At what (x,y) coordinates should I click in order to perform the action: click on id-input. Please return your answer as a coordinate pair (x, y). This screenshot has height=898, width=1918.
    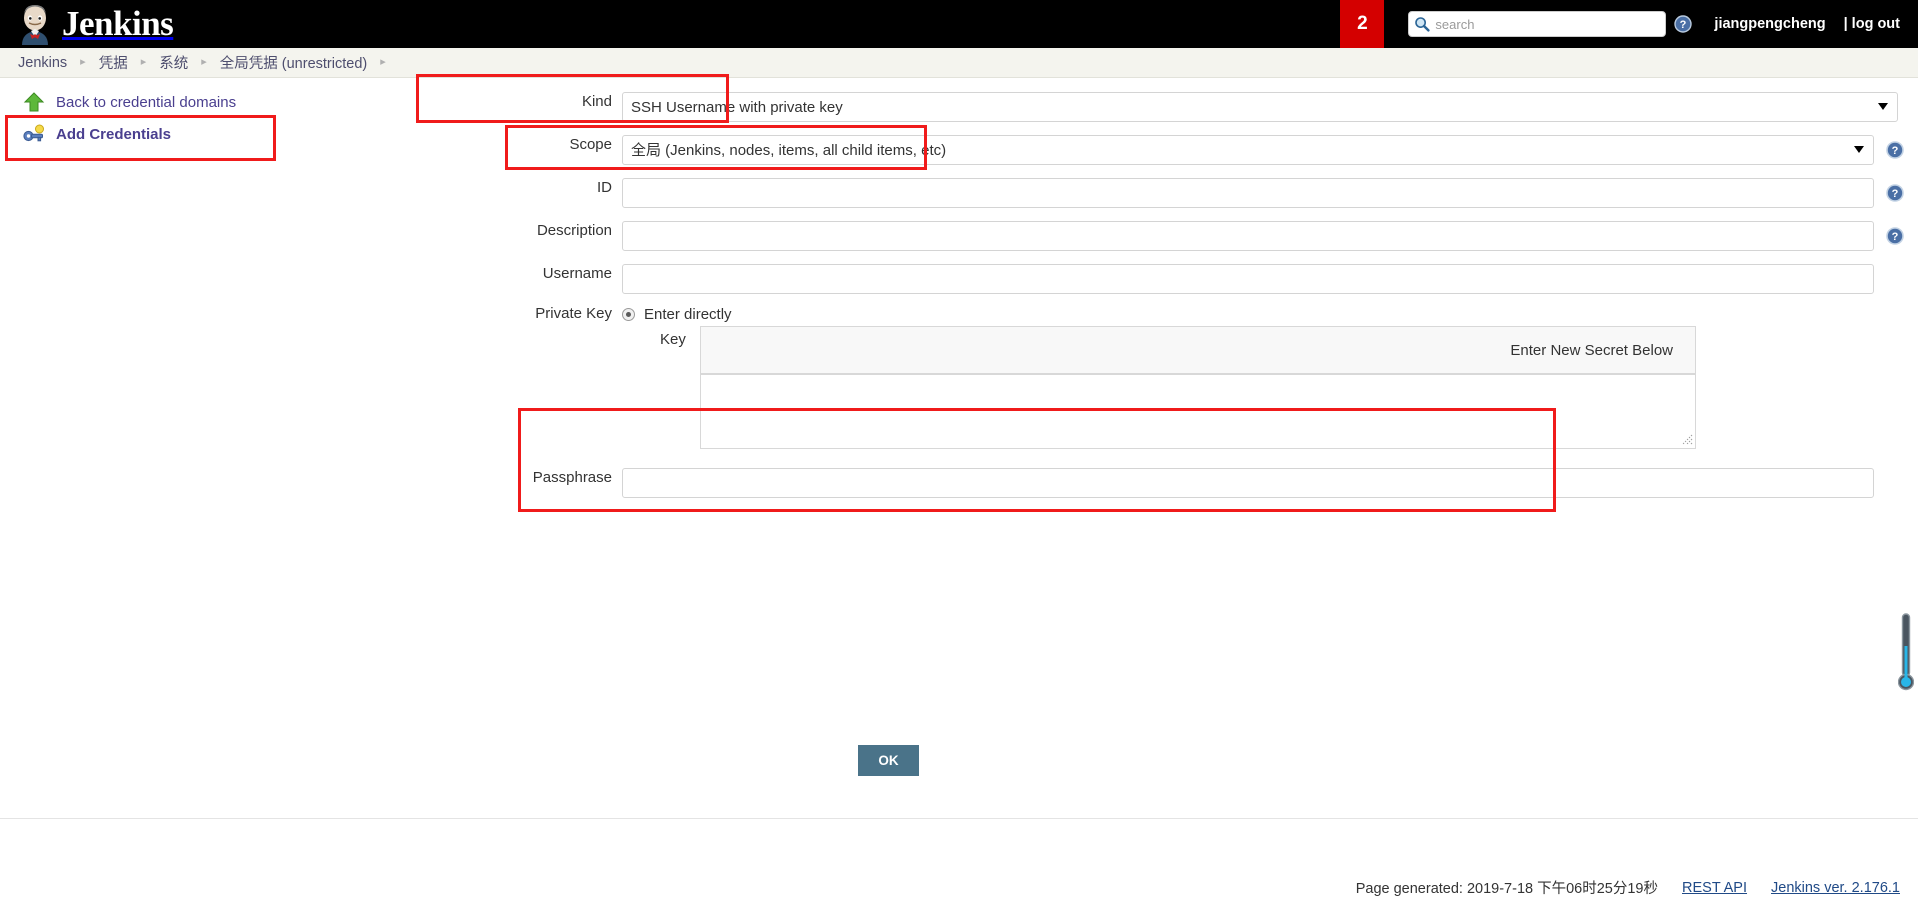
    Looking at the image, I should click on (1248, 193).